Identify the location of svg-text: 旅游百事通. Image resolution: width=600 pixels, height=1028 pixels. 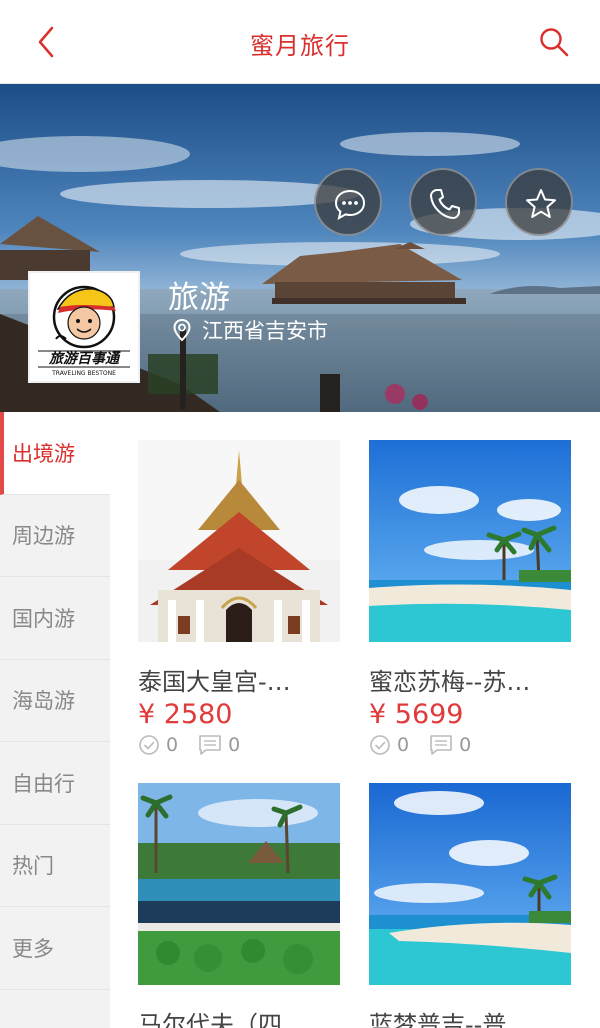
(84, 358).